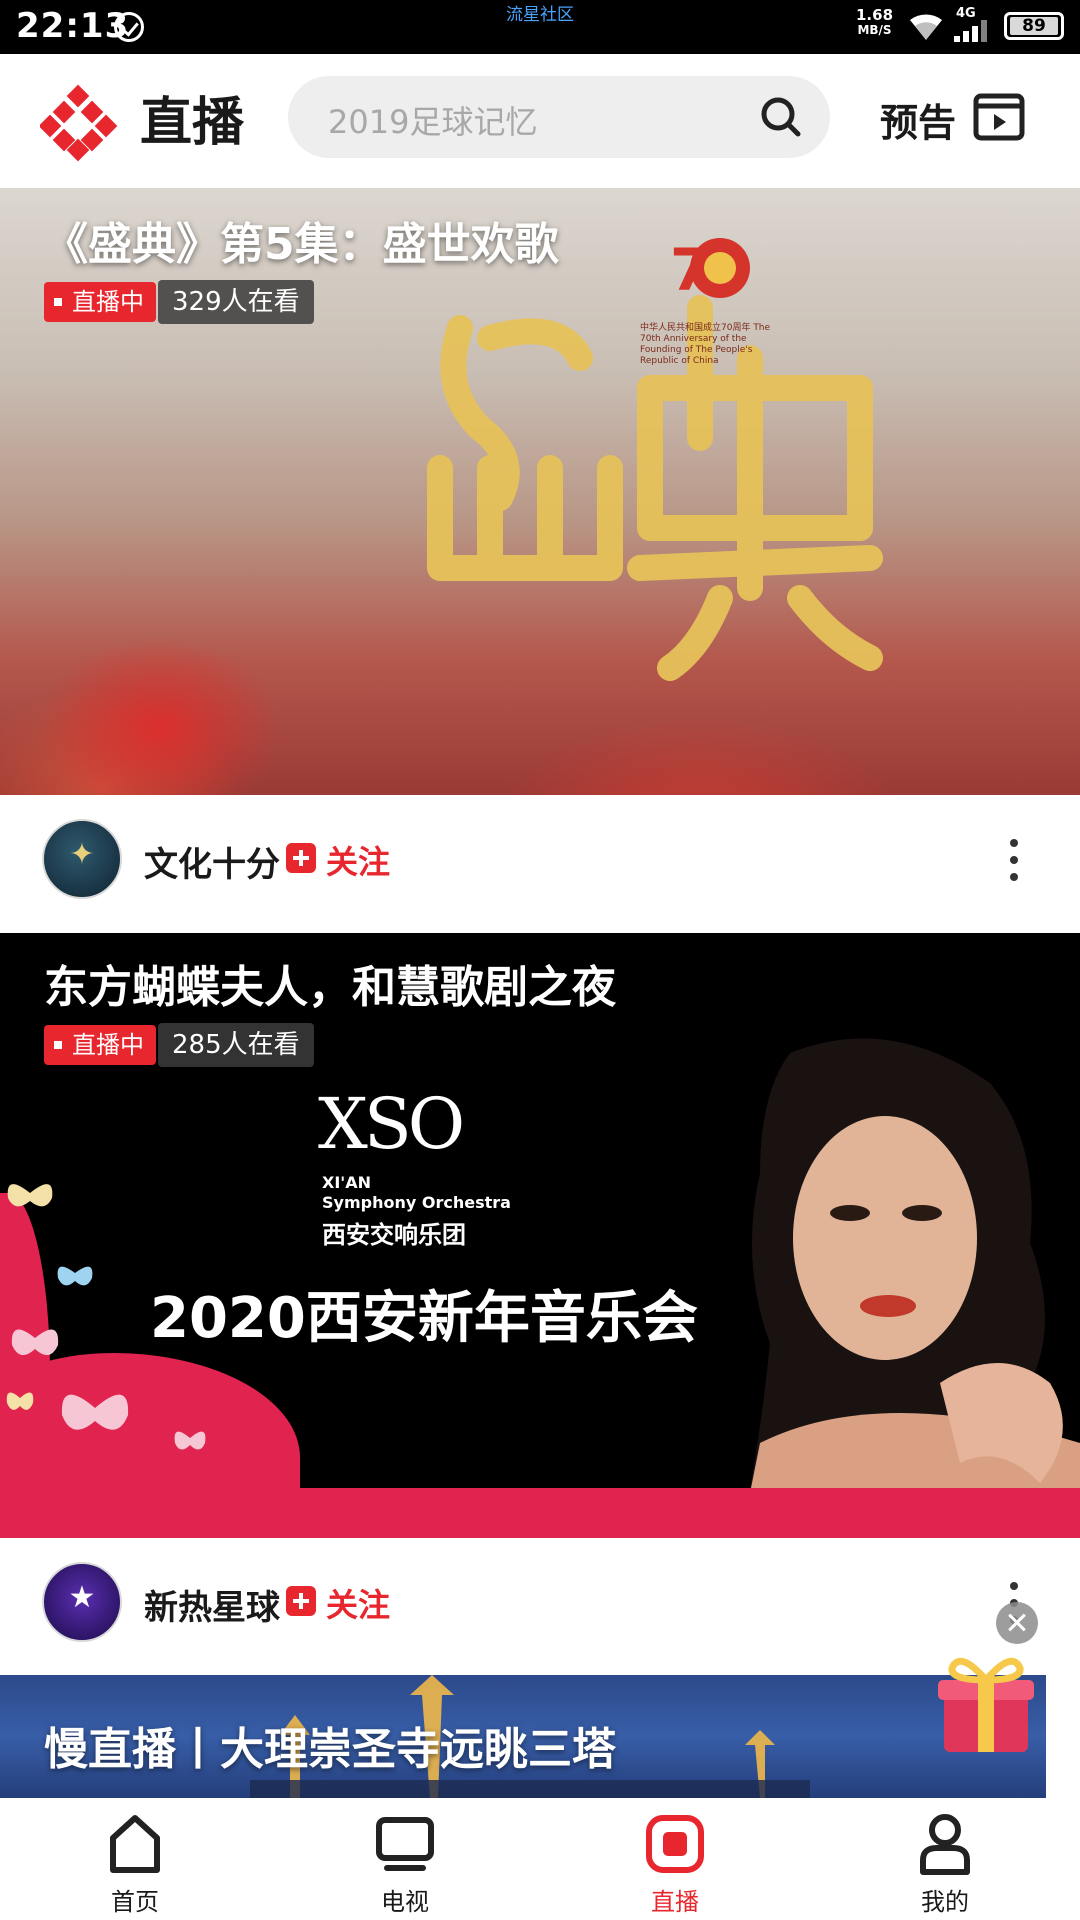 This screenshot has width=1080, height=1920. What do you see at coordinates (405, 1902) in the screenshot?
I see `nav-label: 电视` at bounding box center [405, 1902].